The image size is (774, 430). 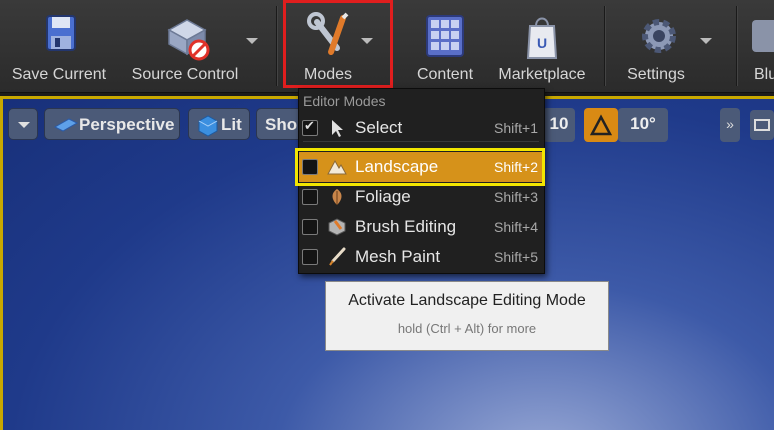 I want to click on angle-icon, so click(x=601, y=125).